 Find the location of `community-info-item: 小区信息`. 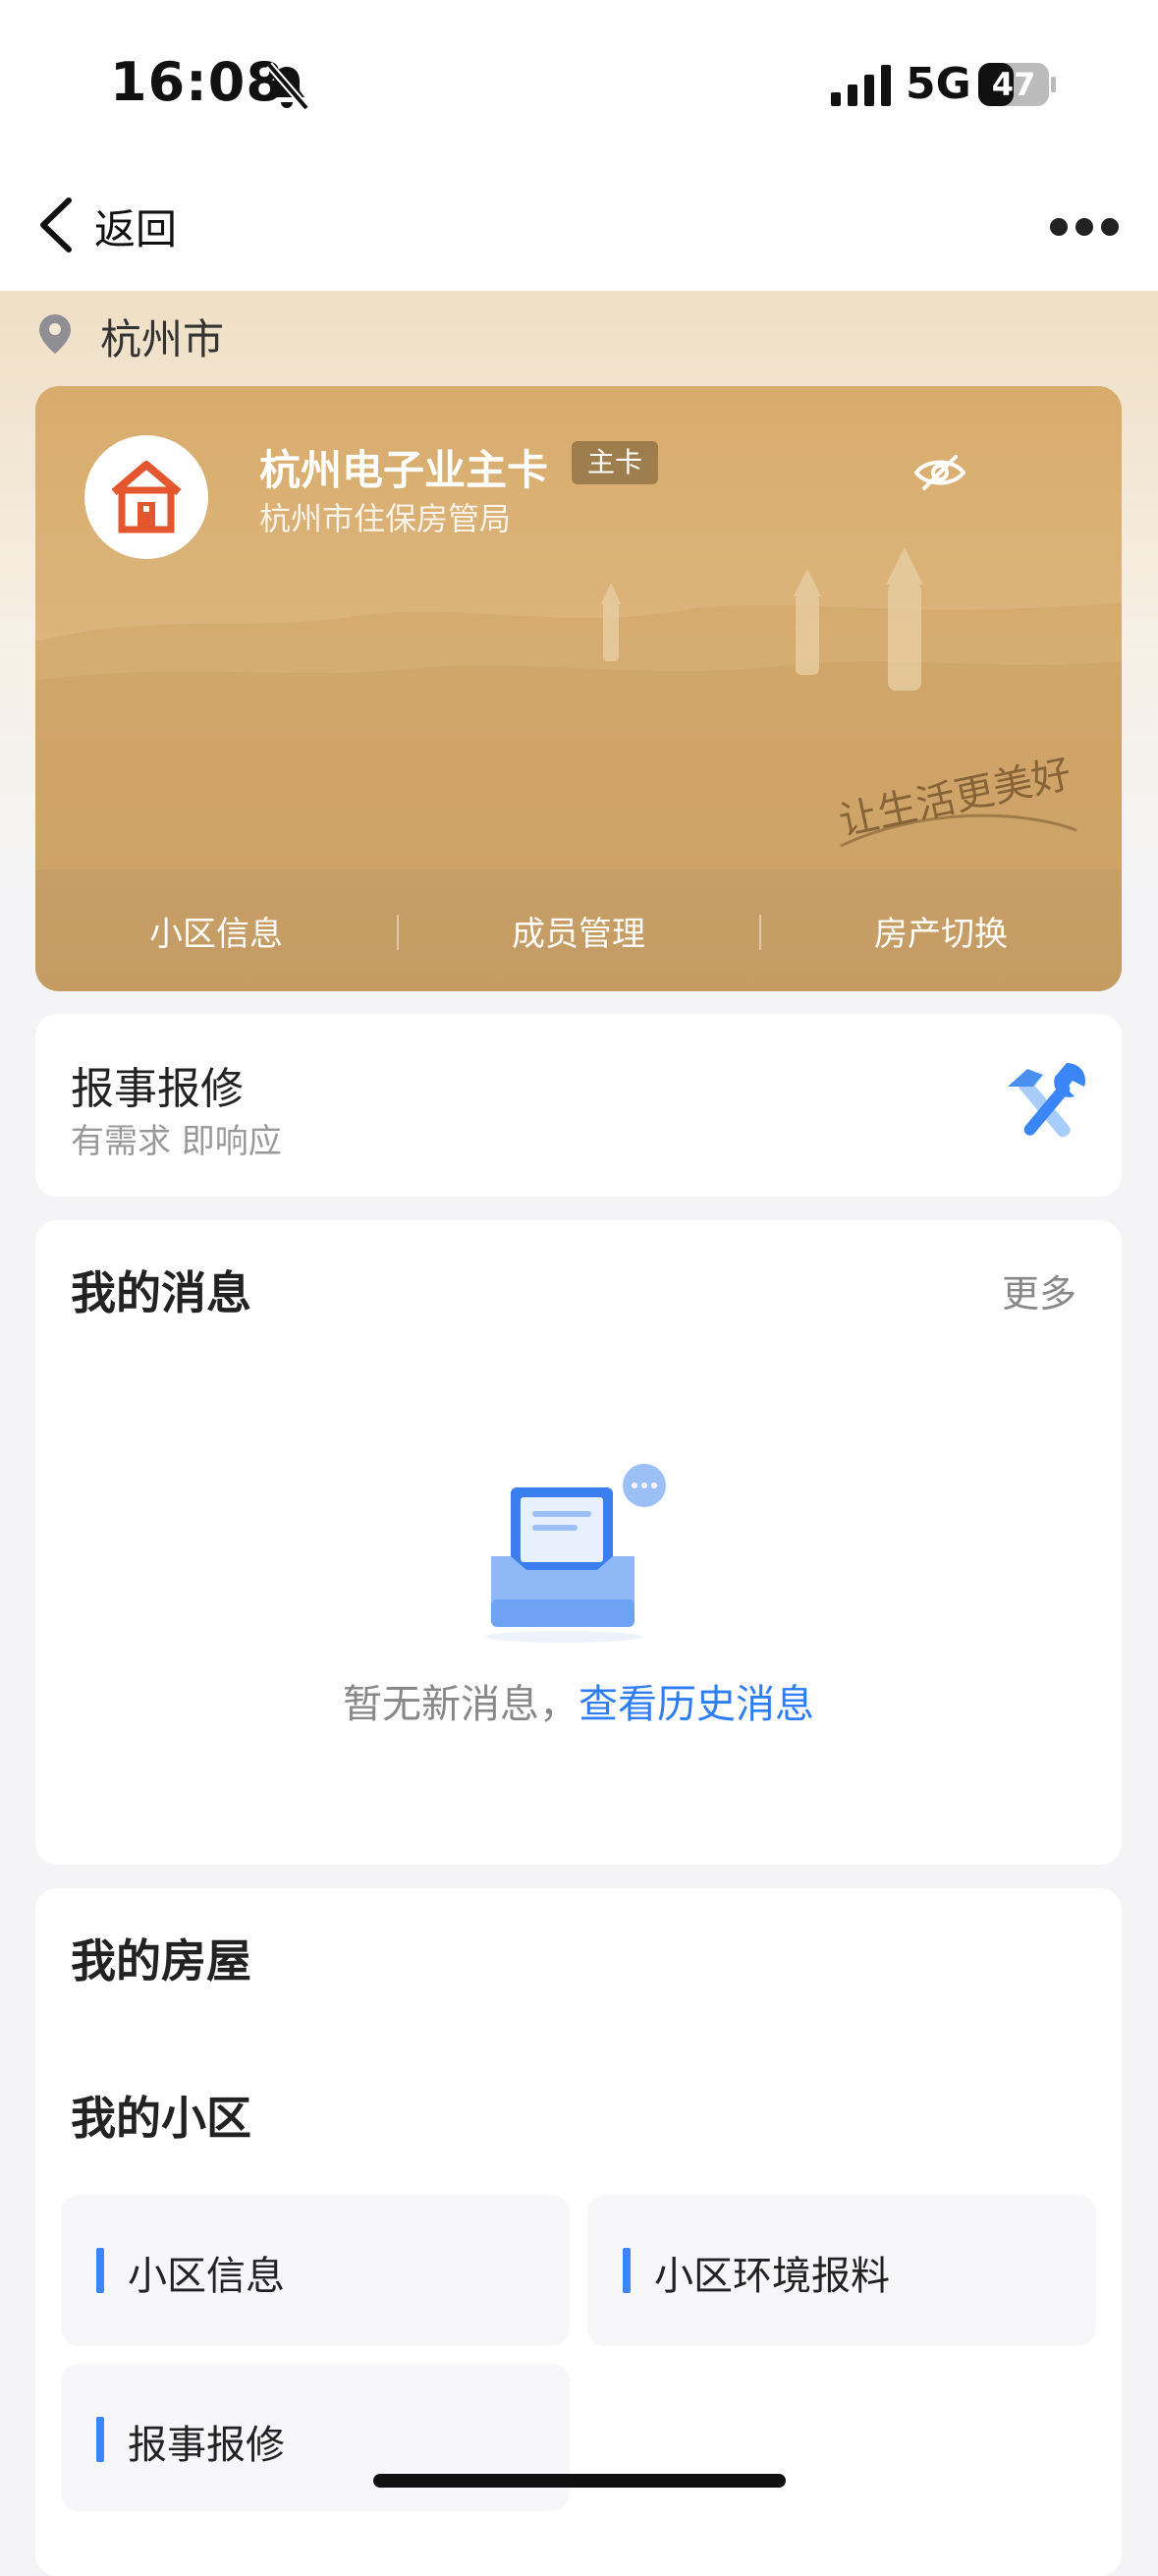

community-info-item: 小区信息 is located at coordinates (315, 2270).